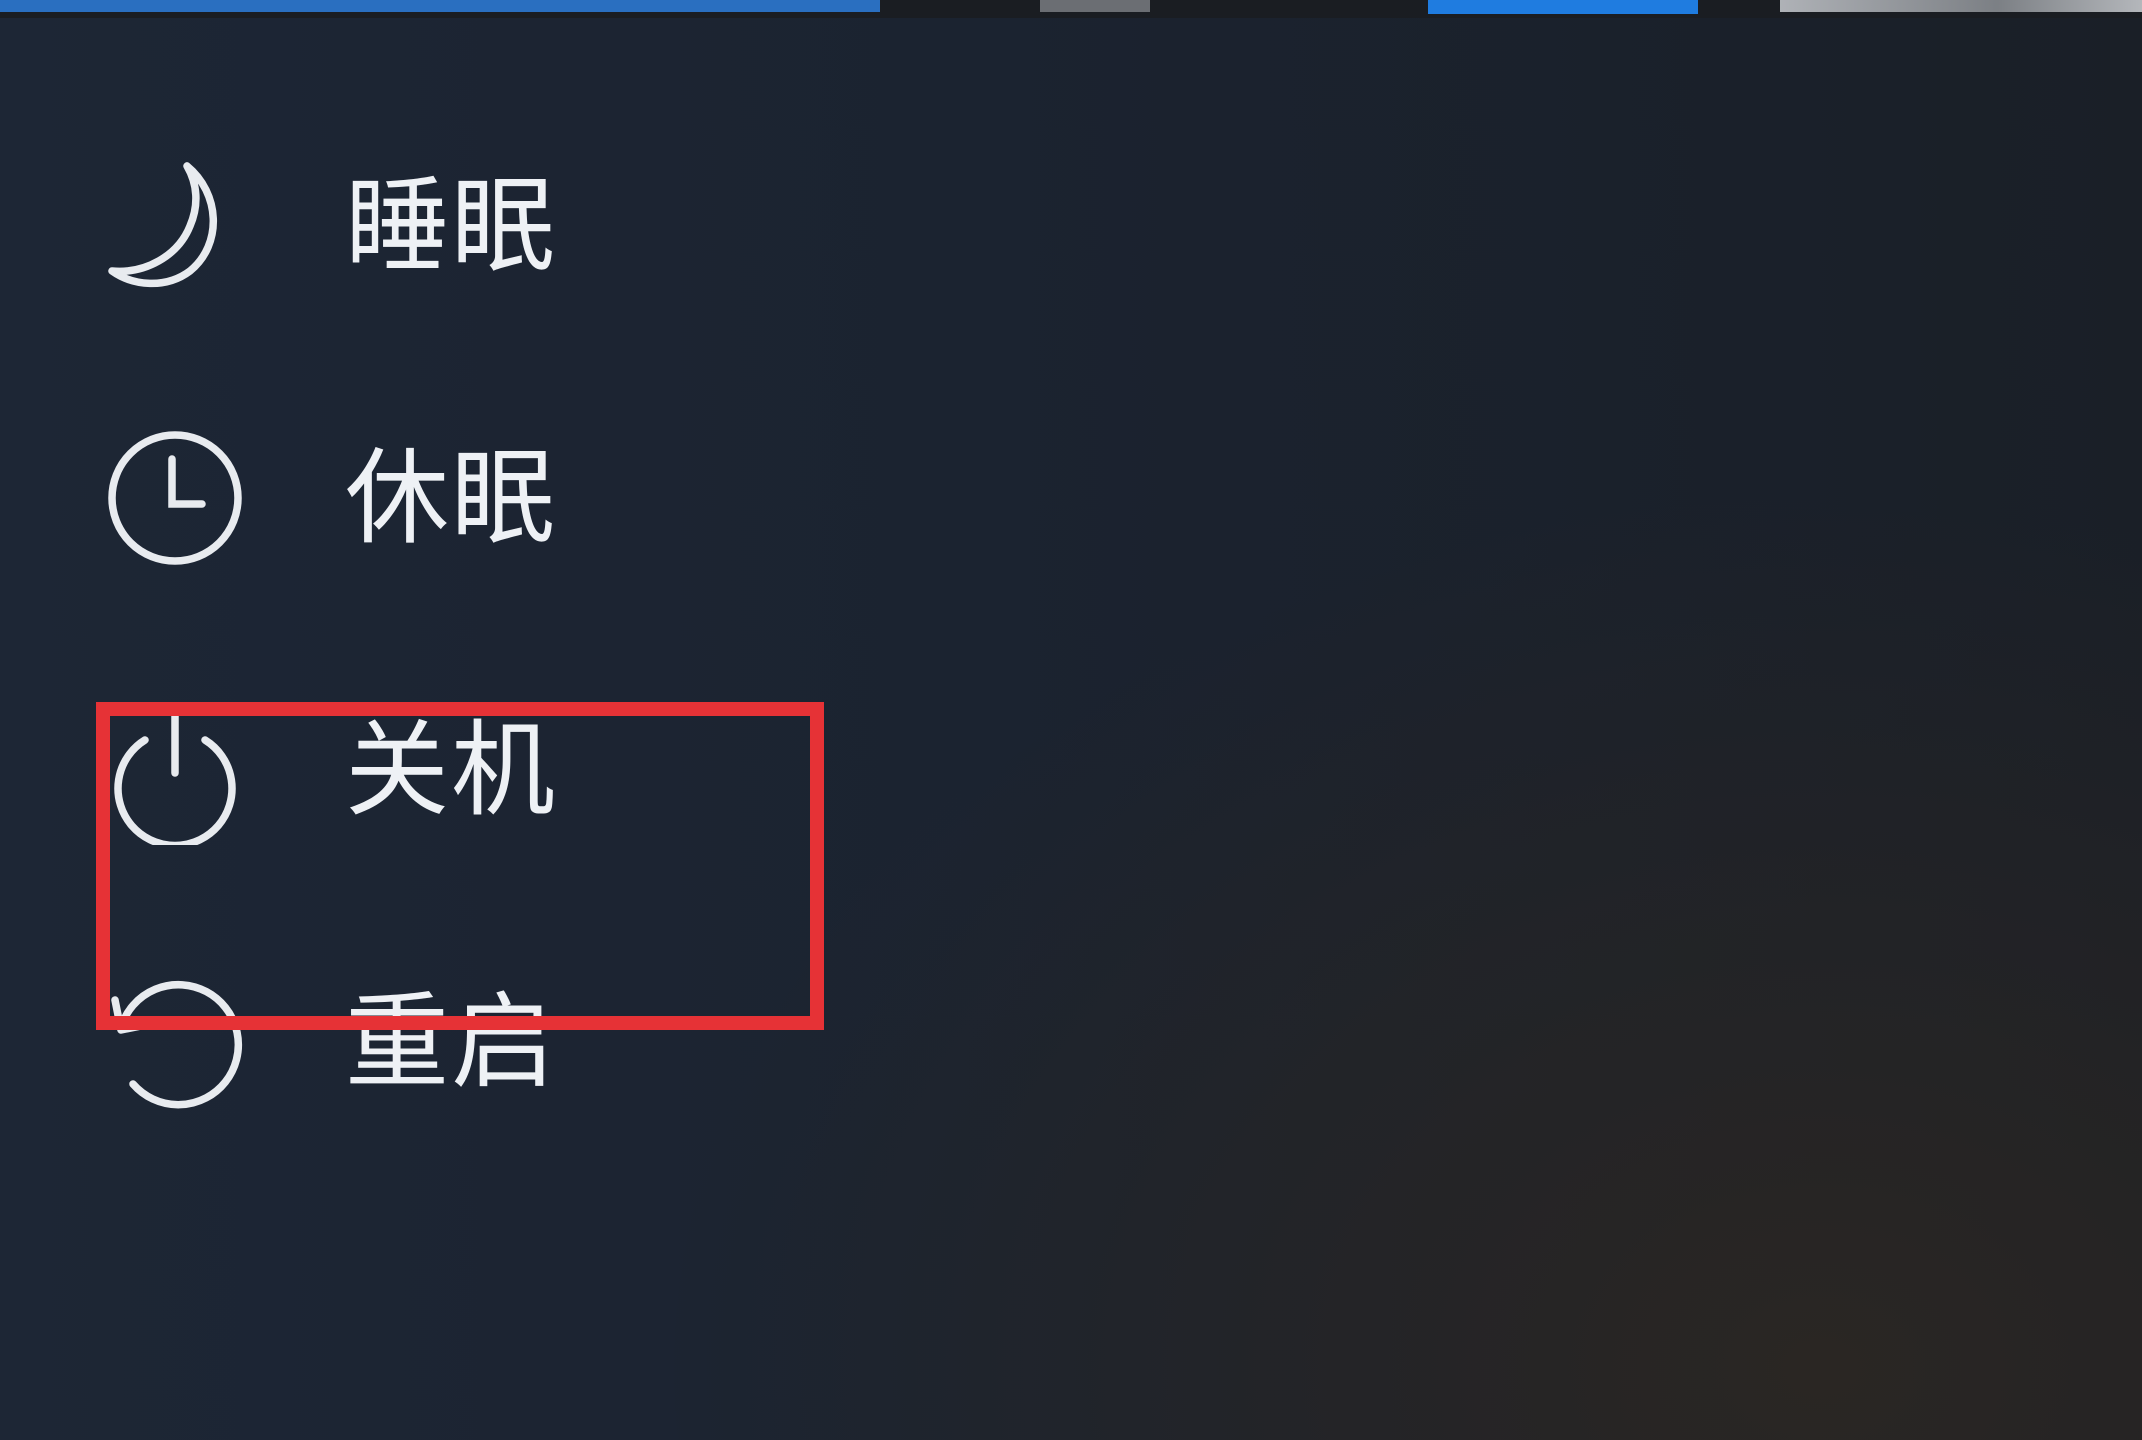  I want to click on power-menu-label-sleep: 睡眠, so click(451, 226).